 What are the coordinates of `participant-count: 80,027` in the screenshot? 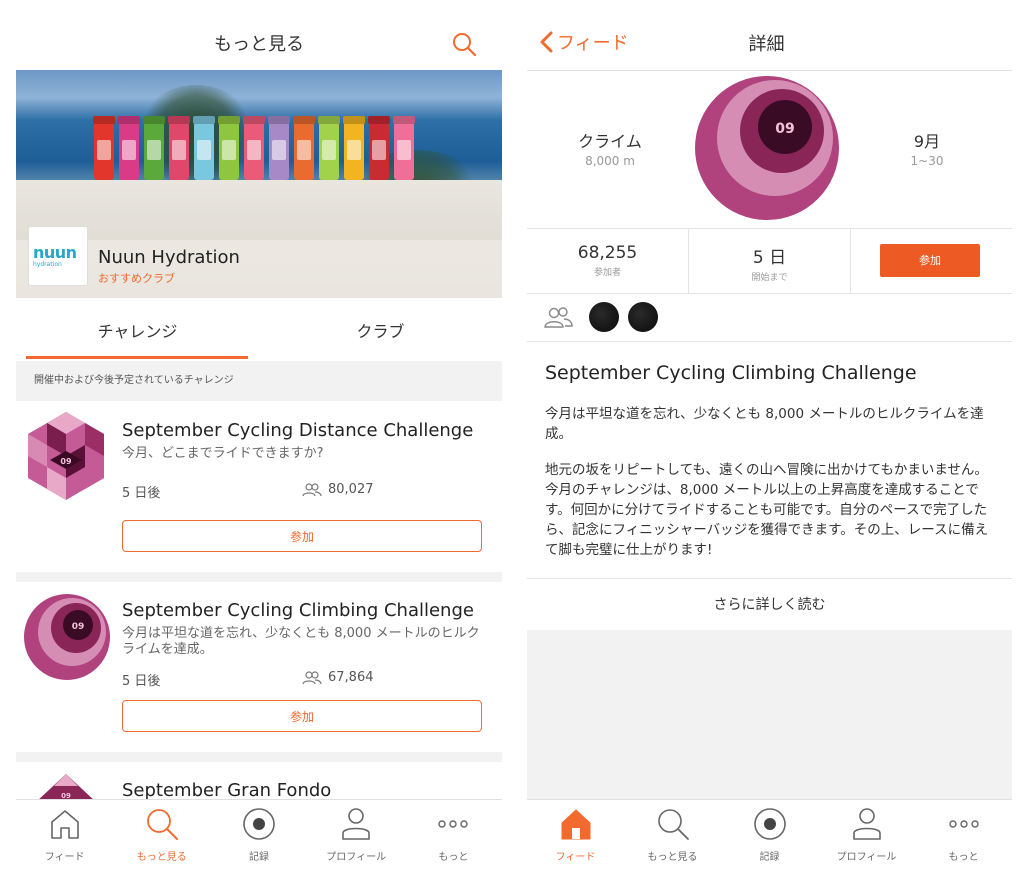 It's located at (338, 489).